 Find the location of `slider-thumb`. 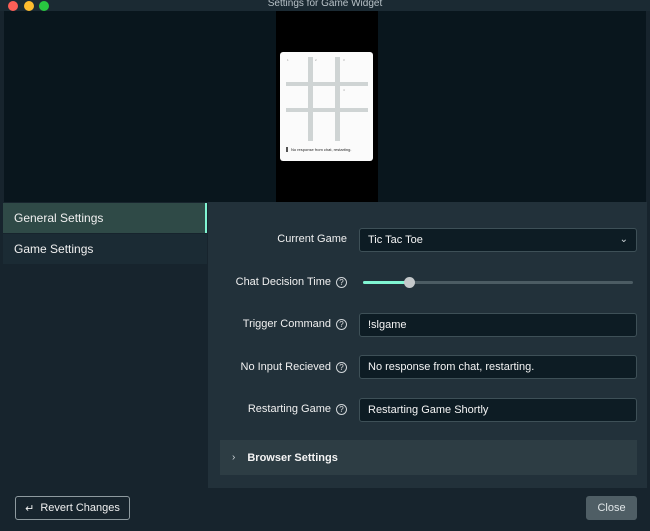

slider-thumb is located at coordinates (409, 282).